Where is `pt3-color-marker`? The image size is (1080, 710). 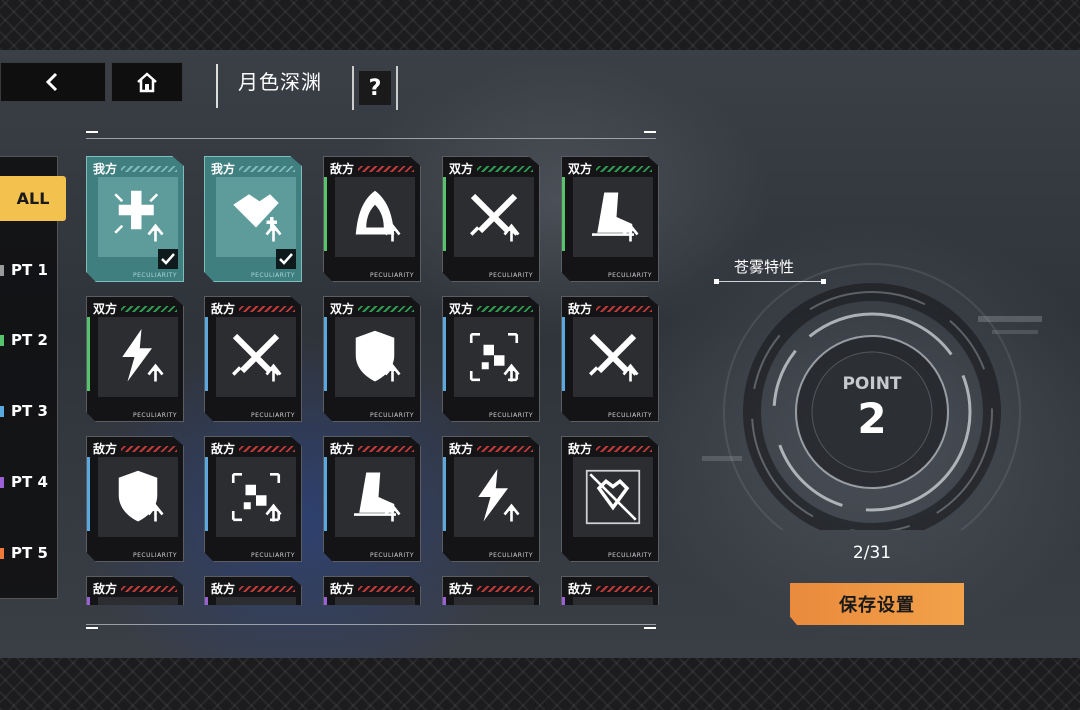 pt3-color-marker is located at coordinates (2, 411).